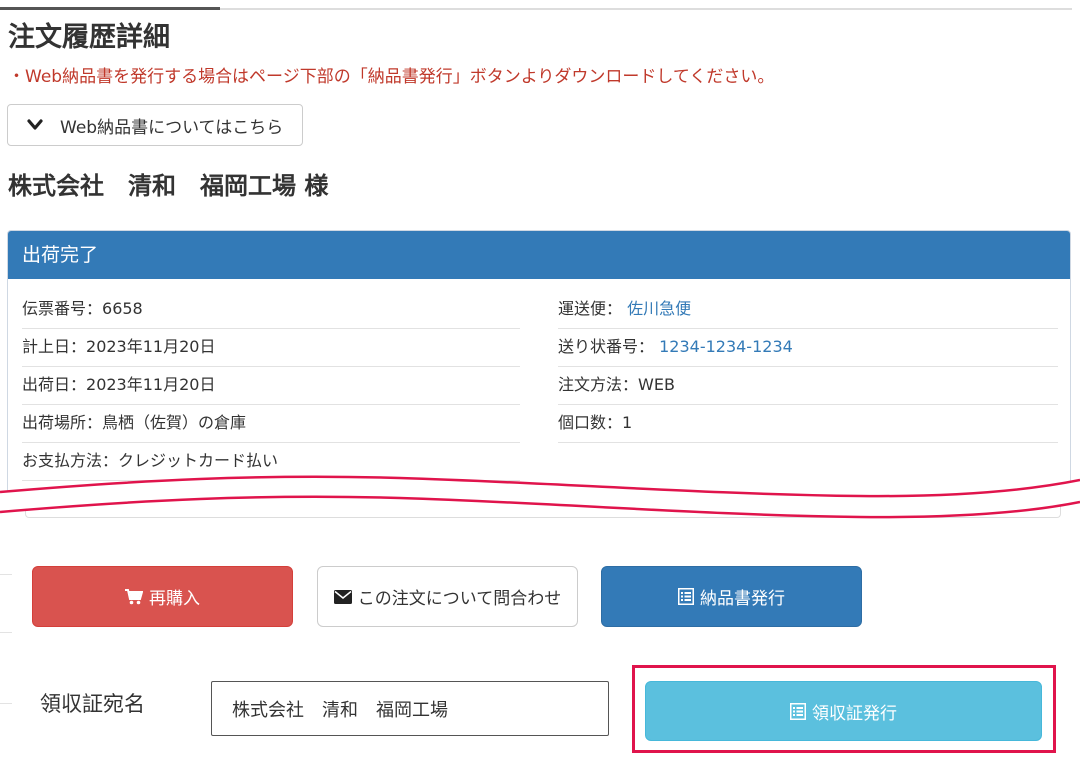 The height and width of the screenshot is (780, 1080). I want to click on payment-method-value: クレジットカード払い, so click(198, 460).